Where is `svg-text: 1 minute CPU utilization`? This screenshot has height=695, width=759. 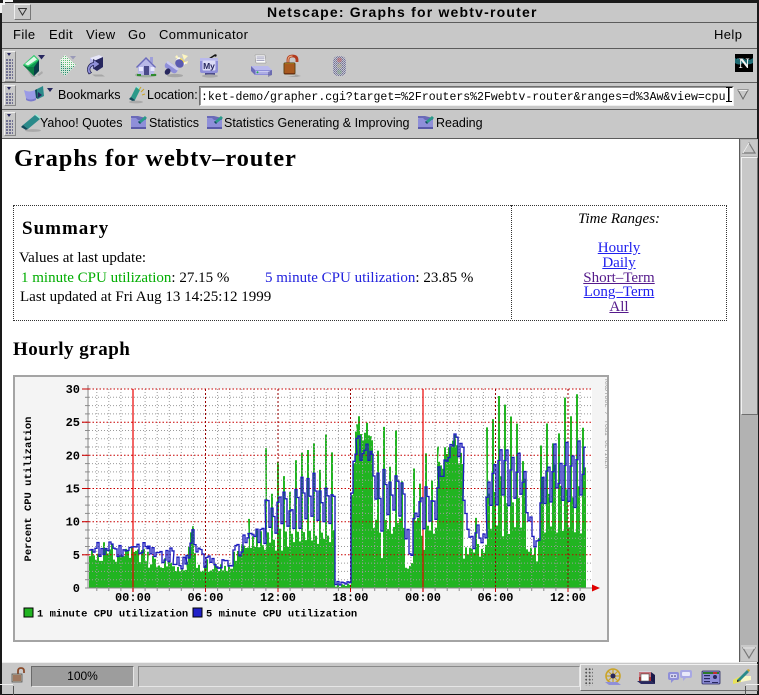 svg-text: 1 minute CPU utilization is located at coordinates (112, 615).